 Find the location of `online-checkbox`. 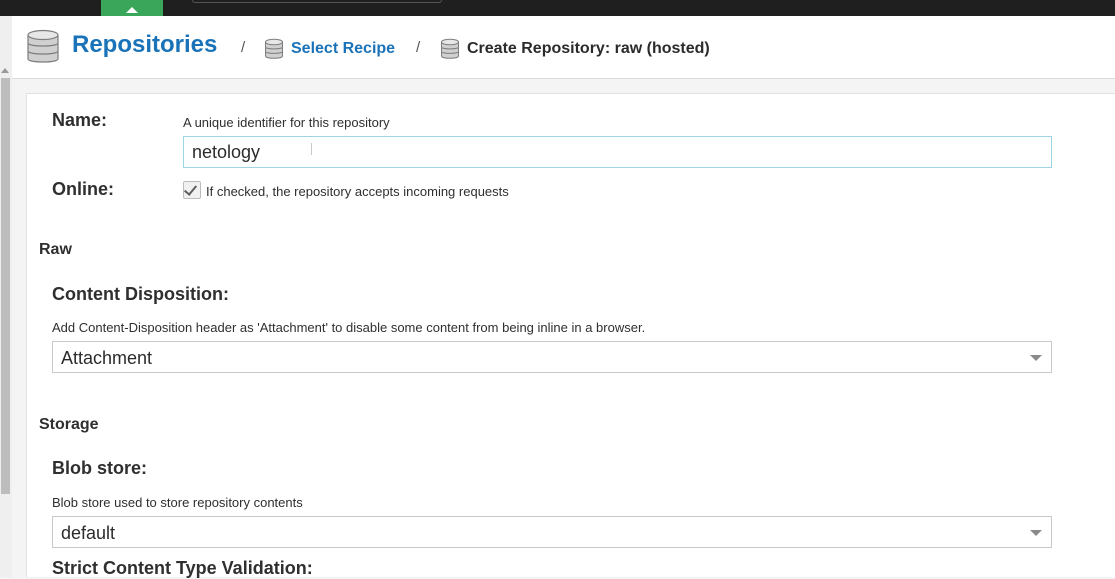

online-checkbox is located at coordinates (192, 190).